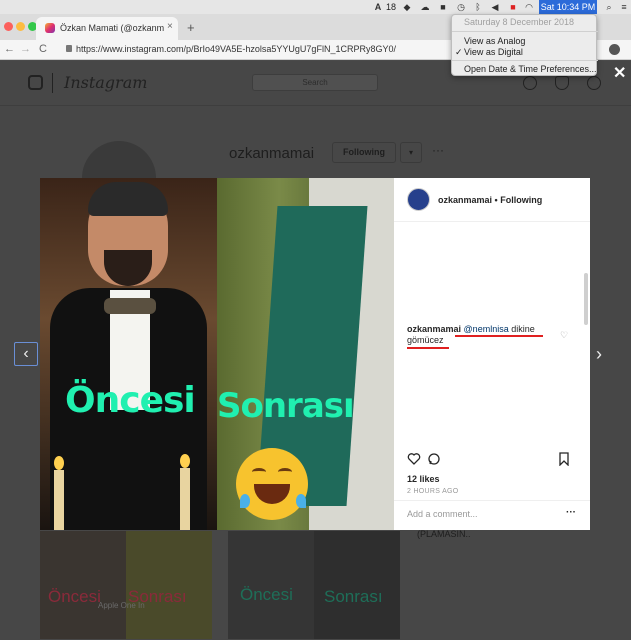  Describe the element at coordinates (519, 22) in the screenshot. I see `menu-date: Saturday 8 December 2018` at that location.